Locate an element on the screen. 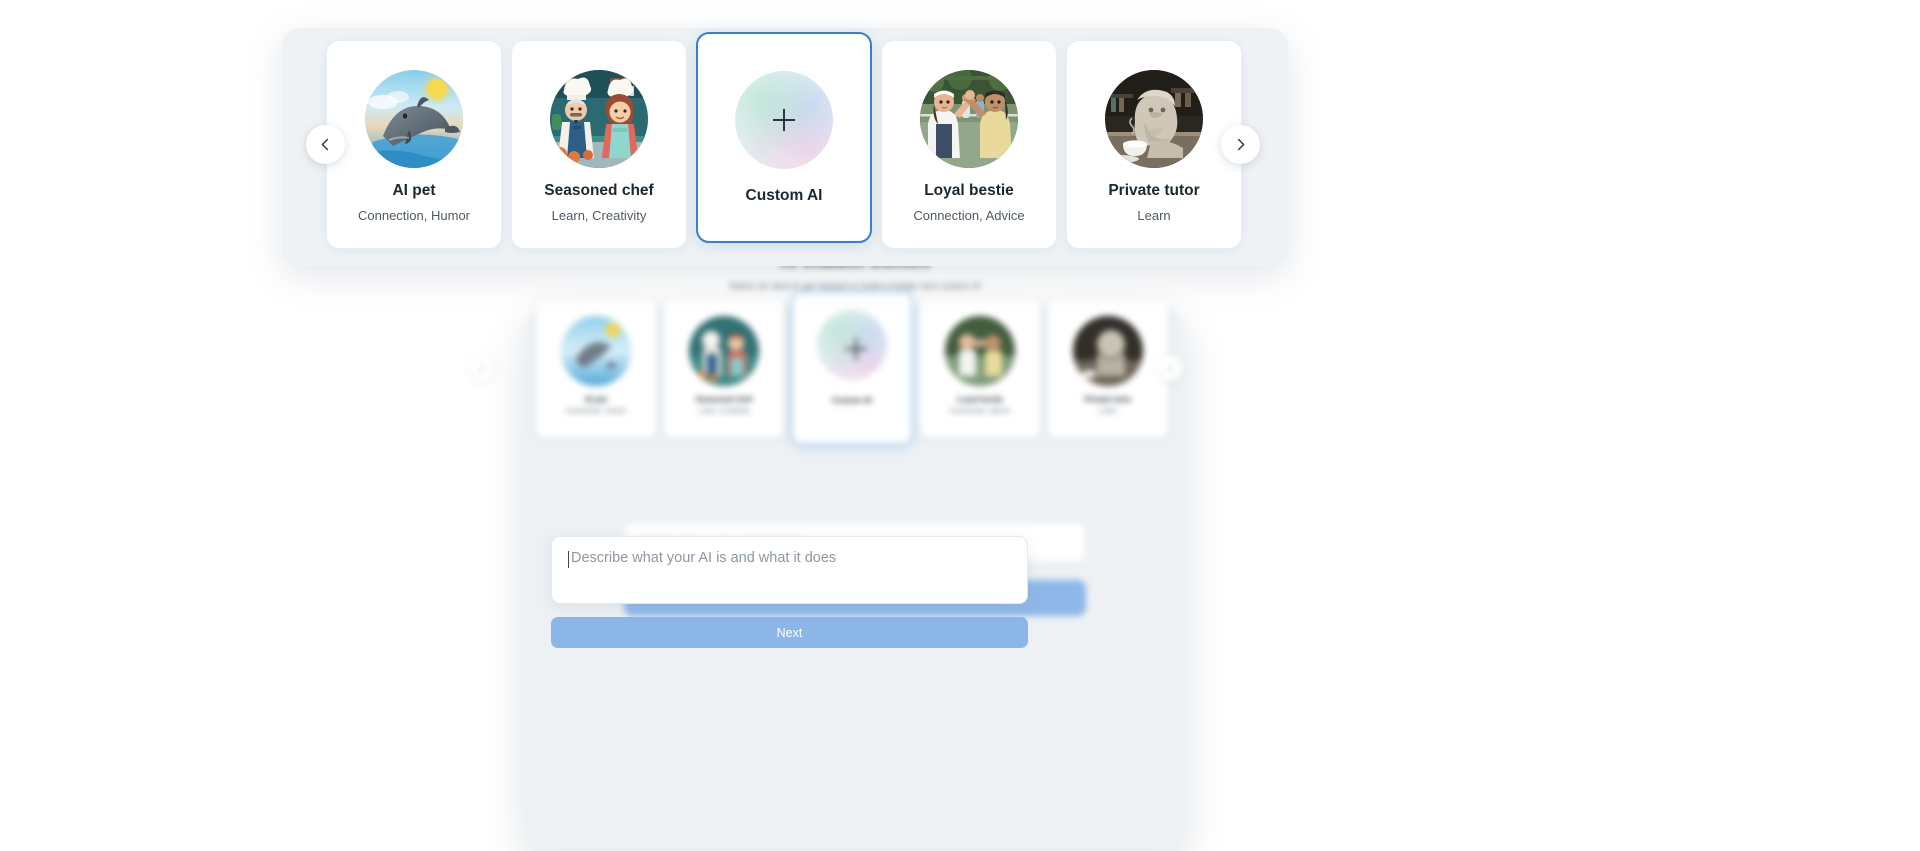  background-theme-card: Seasoned chef Learn, Creativity is located at coordinates (724, 368).